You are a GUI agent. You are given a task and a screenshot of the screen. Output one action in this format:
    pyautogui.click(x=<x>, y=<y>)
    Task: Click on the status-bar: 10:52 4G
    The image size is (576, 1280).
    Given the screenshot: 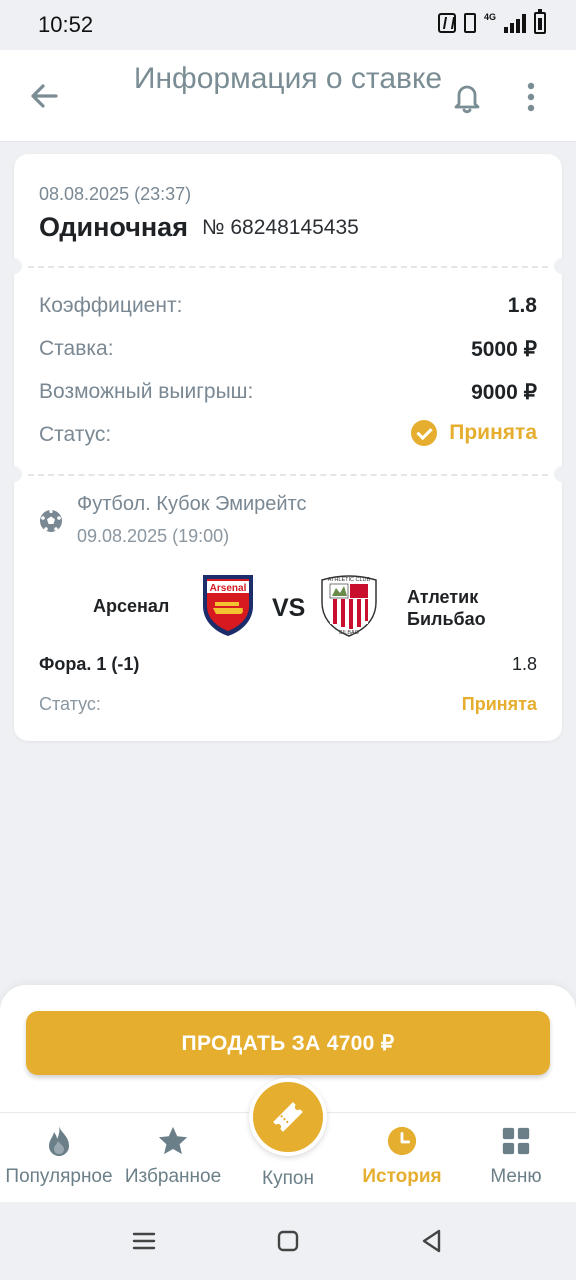 What is the action you would take?
    pyautogui.click(x=288, y=25)
    